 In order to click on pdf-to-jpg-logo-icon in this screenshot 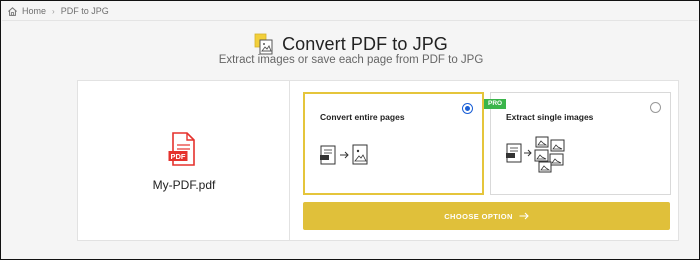, I will do `click(263, 44)`.